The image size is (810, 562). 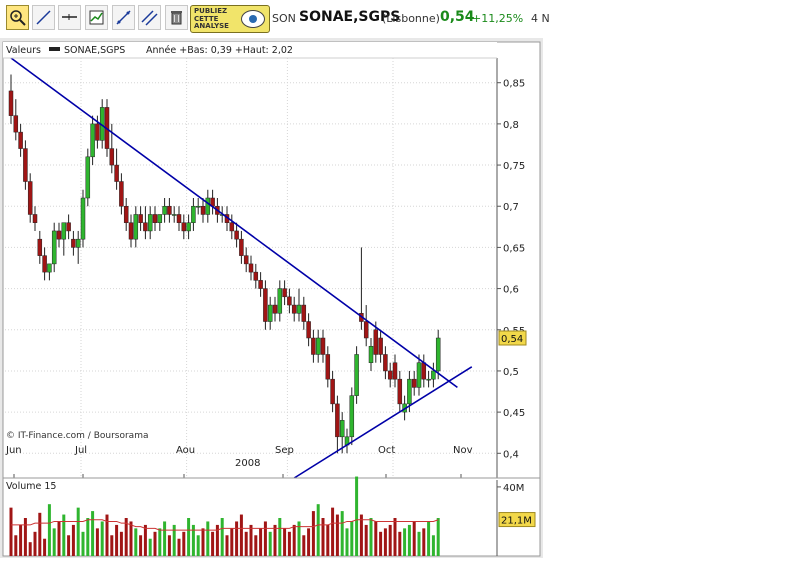 What do you see at coordinates (457, 17) in the screenshot?
I see `last-price: 0,54` at bounding box center [457, 17].